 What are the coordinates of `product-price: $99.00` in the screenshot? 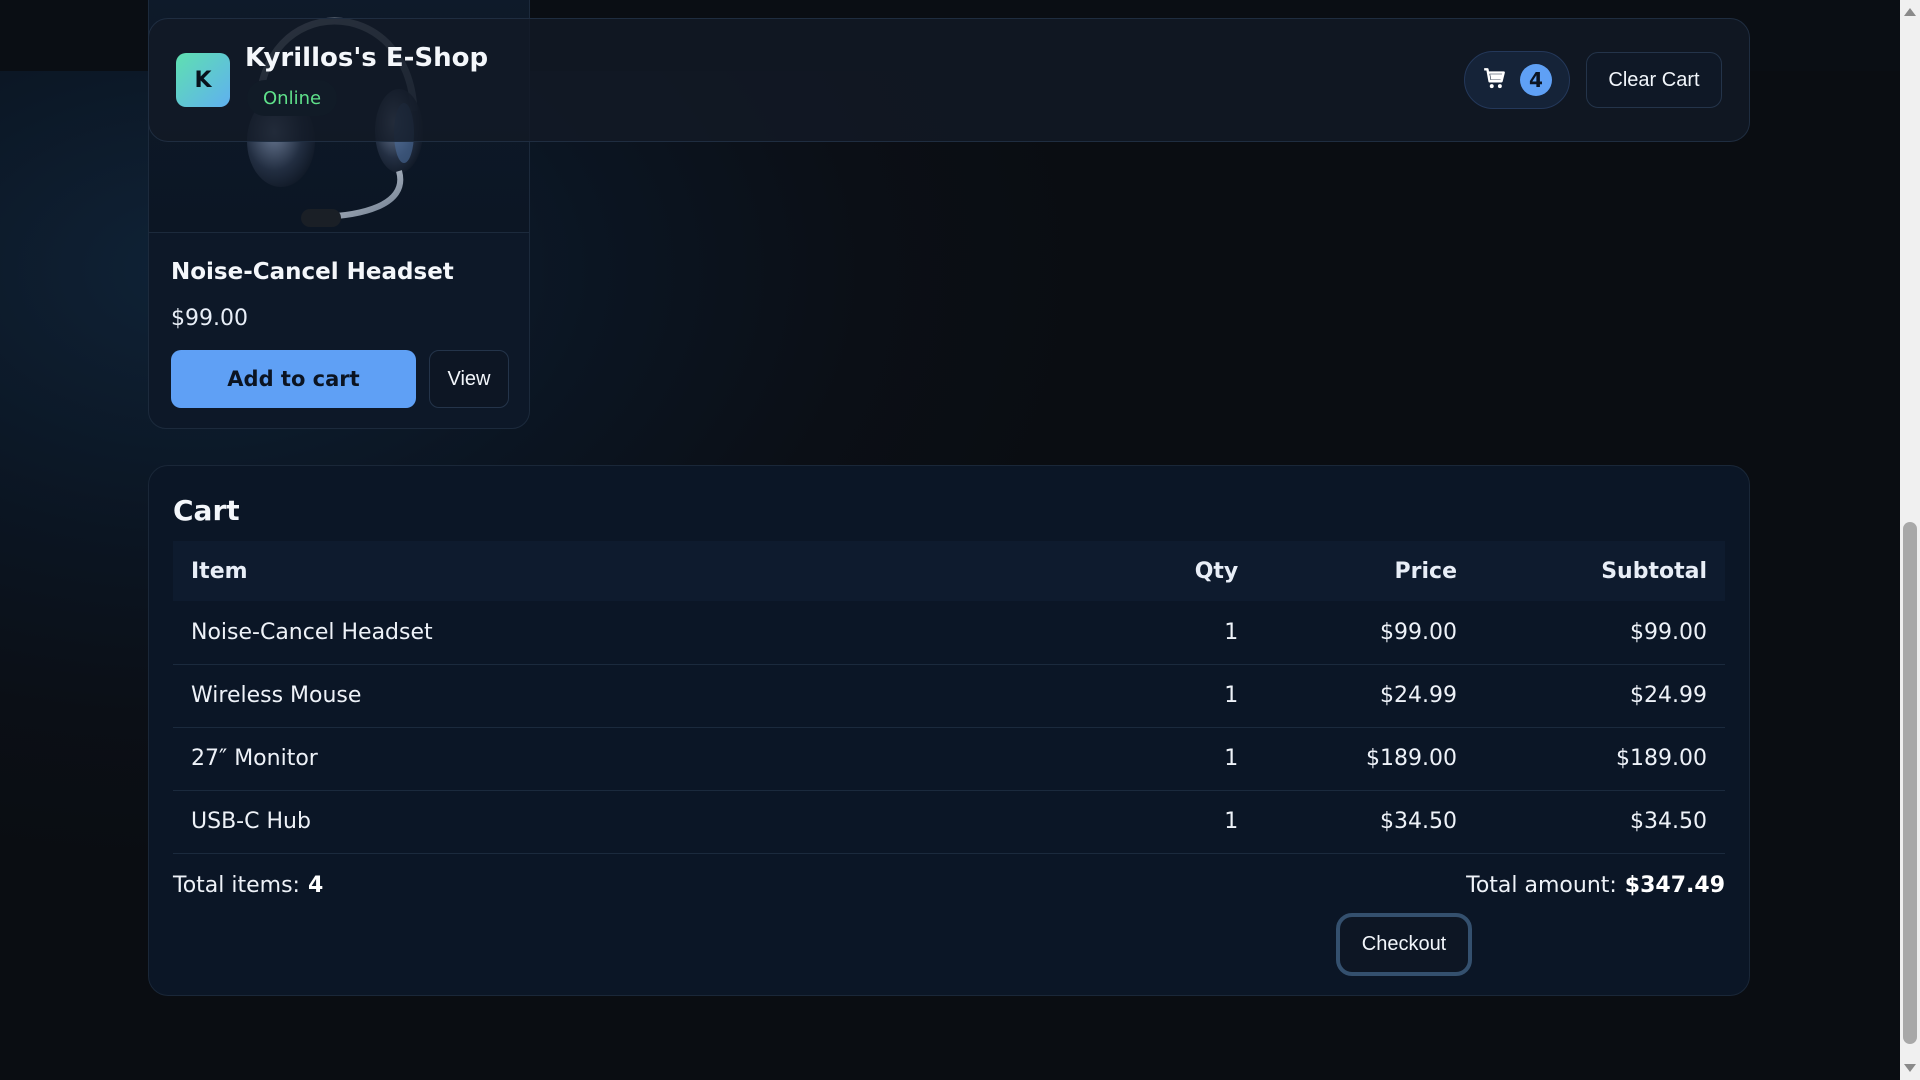 It's located at (209, 318).